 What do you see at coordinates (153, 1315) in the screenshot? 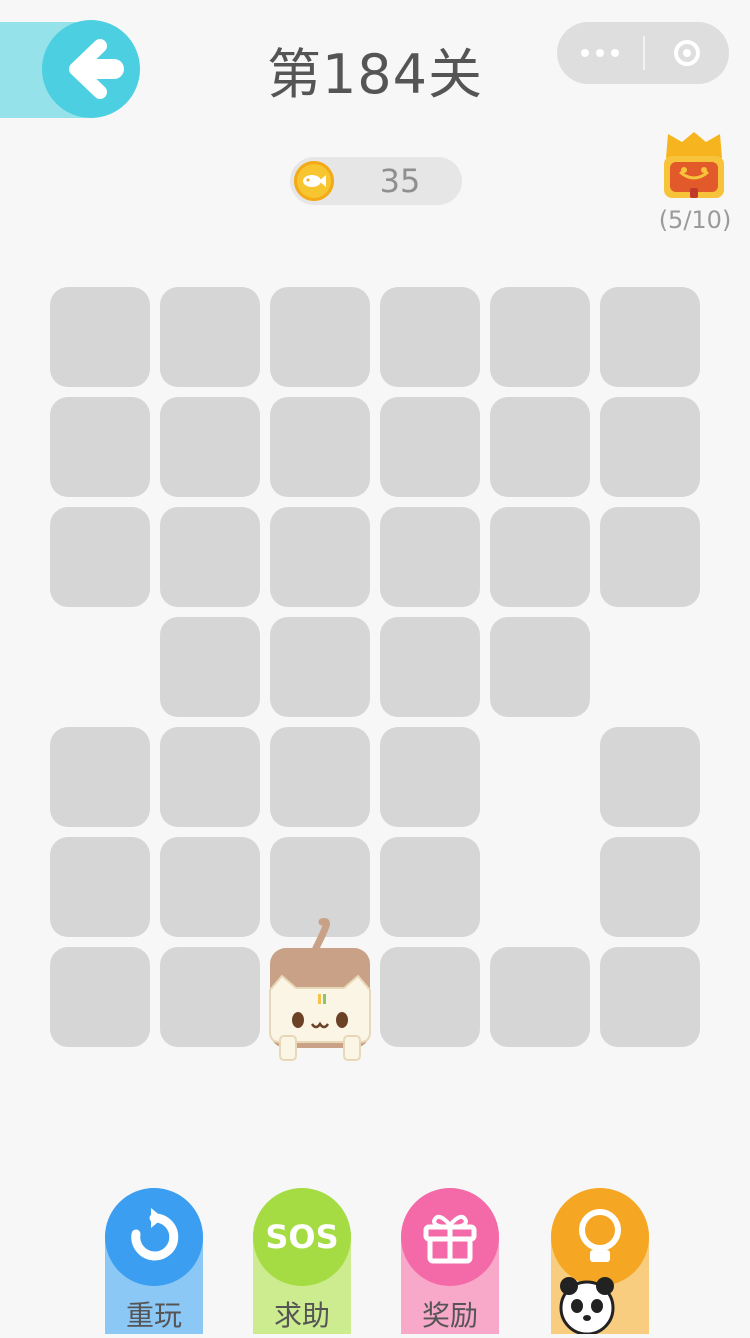
I see `replay-label: 重玩` at bounding box center [153, 1315].